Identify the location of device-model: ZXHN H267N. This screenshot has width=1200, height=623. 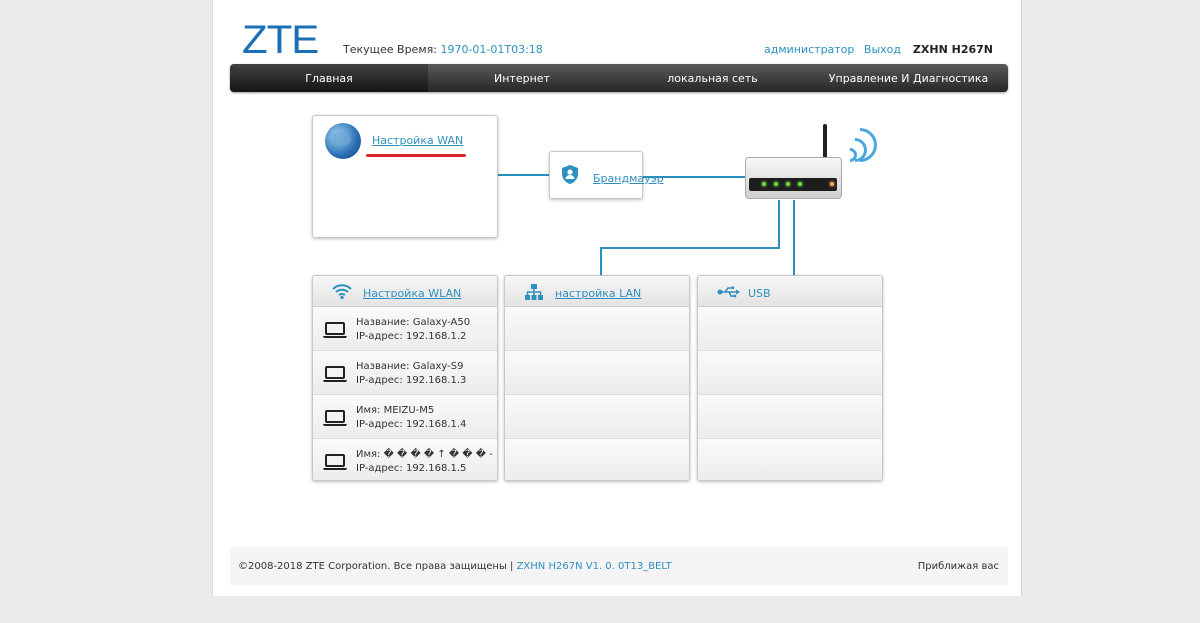
(952, 49).